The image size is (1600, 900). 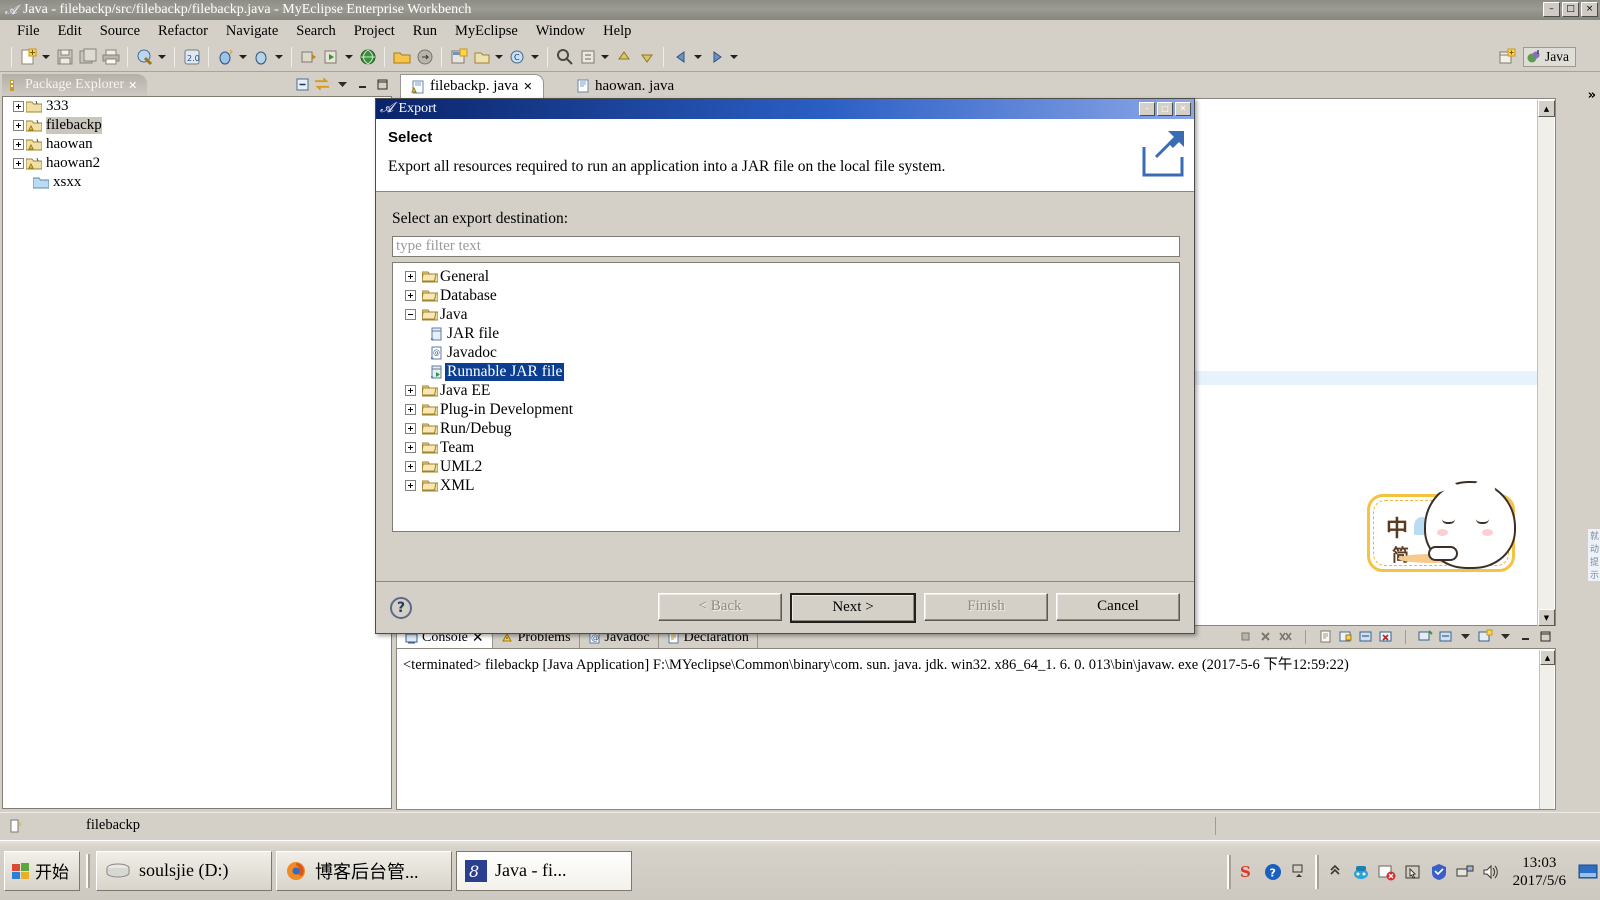 I want to click on save-all-icon, so click(x=87, y=56).